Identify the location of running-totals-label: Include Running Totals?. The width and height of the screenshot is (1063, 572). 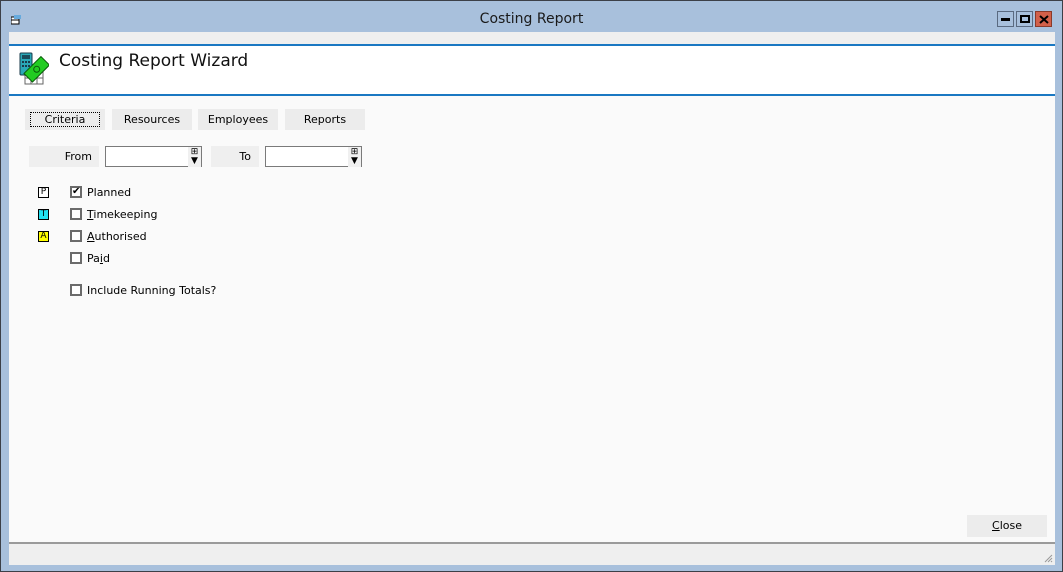
(151, 290).